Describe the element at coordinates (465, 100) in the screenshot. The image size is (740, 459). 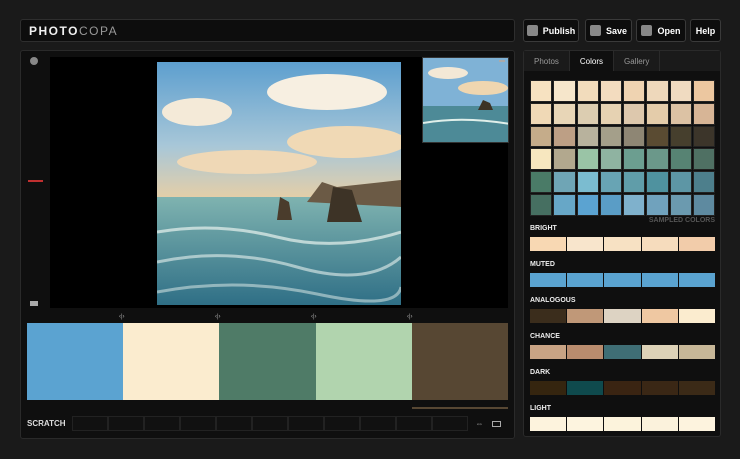
I see `photo-thumbnail` at that location.